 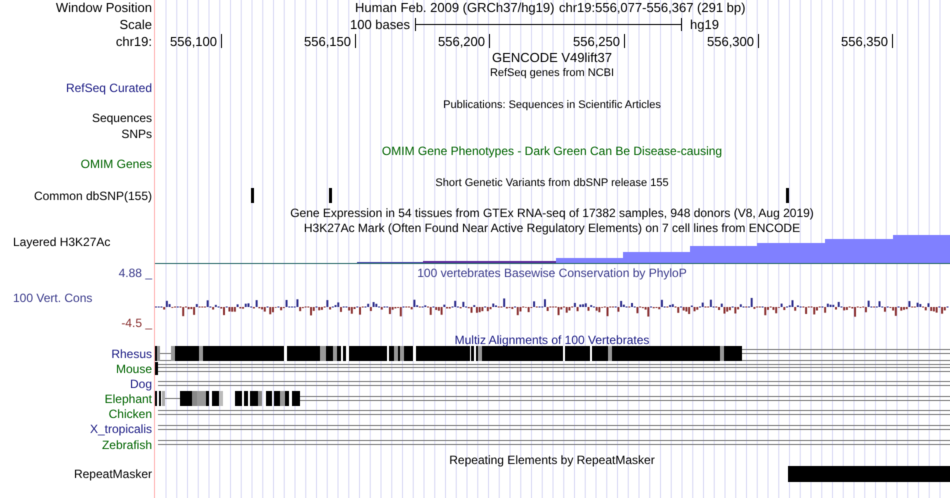 What do you see at coordinates (552, 105) in the screenshot?
I see `track-title: Publications: Sequences in Scientific Articles` at bounding box center [552, 105].